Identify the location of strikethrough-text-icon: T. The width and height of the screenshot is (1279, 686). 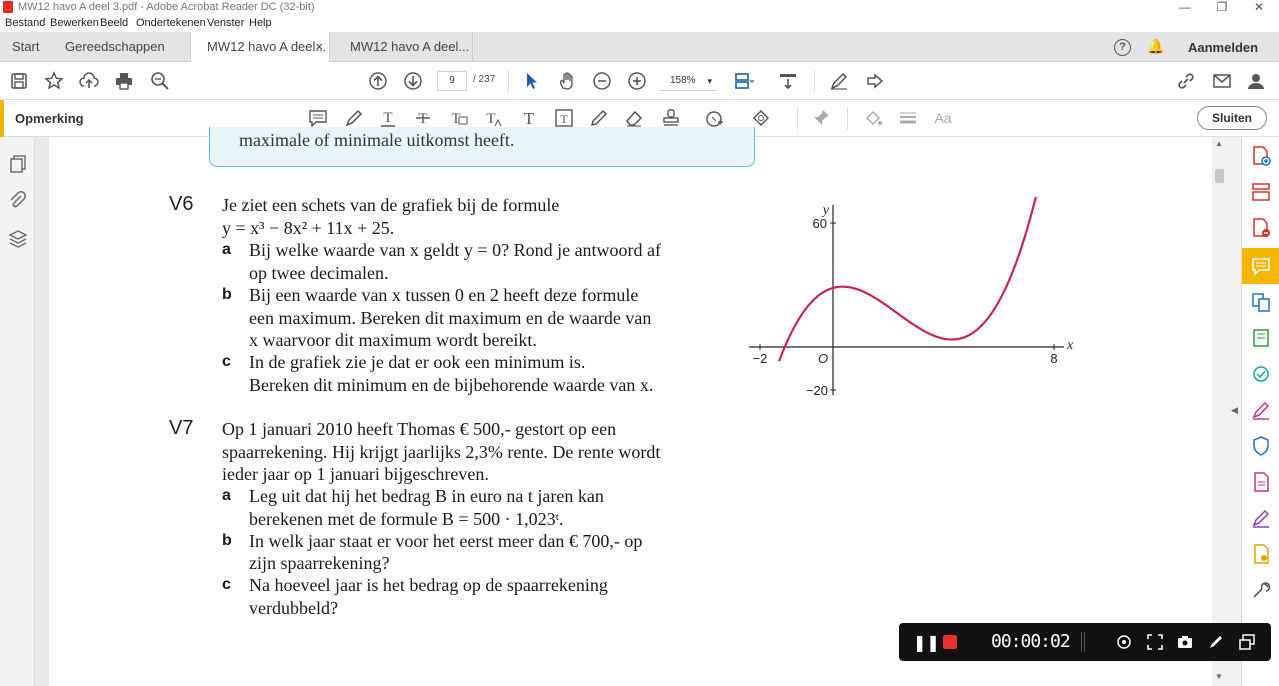
(423, 118).